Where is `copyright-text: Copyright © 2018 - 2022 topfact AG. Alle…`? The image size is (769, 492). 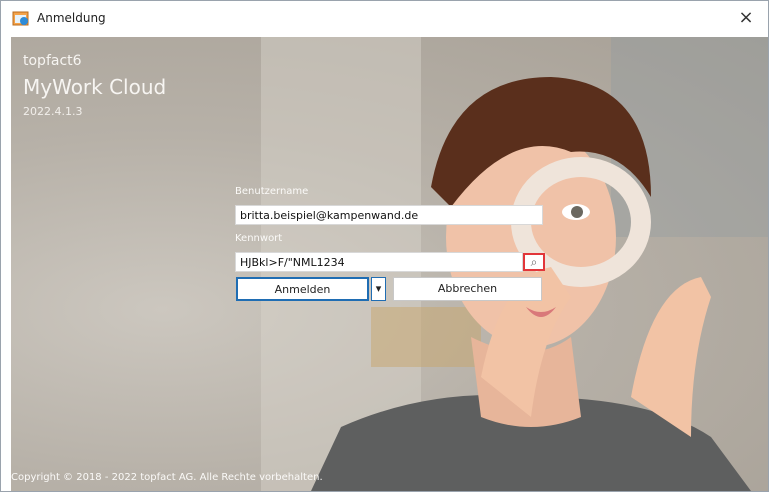
copyright-text: Copyright © 2018 - 2022 topfact AG. Alle… is located at coordinates (167, 477).